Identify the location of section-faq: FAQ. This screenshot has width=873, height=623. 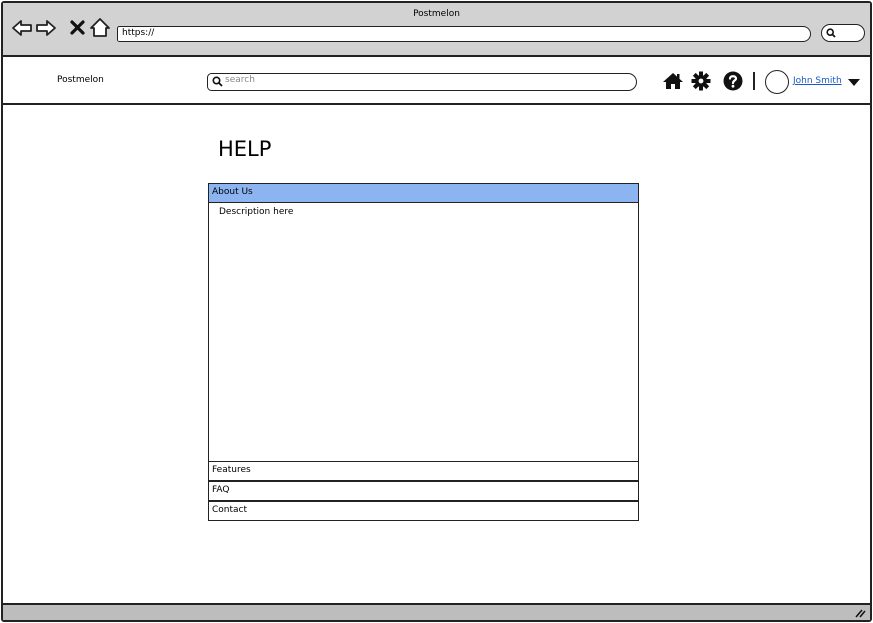
(423, 491).